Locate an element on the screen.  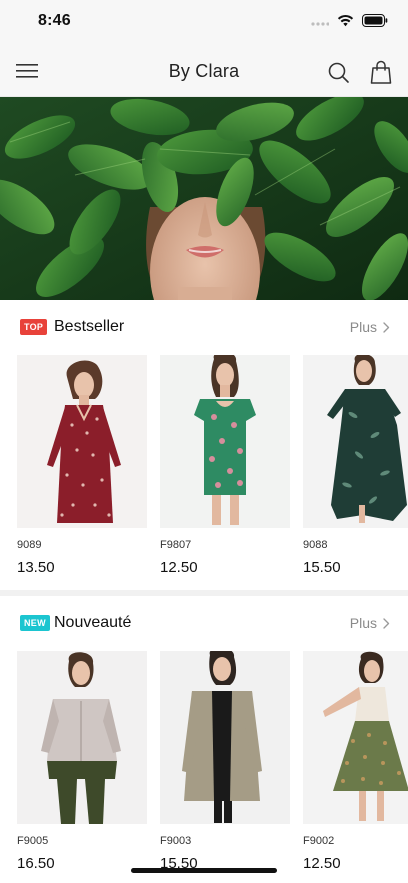
status-bar: 8:46 is located at coordinates (204, 22).